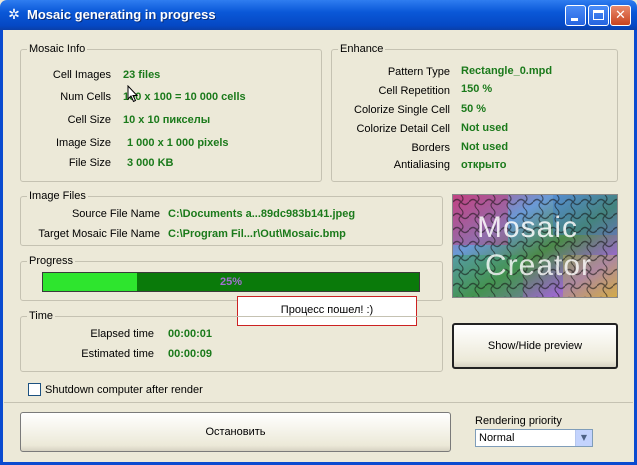 Image resolution: width=637 pixels, height=465 pixels. I want to click on close-icon: ✕, so click(620, 15).